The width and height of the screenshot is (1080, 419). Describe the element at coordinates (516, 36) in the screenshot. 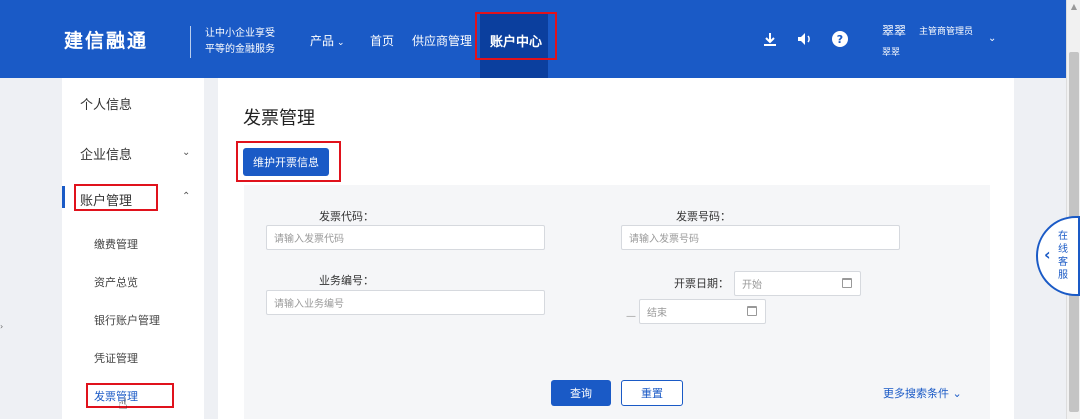

I see `highlight-box-nav` at that location.